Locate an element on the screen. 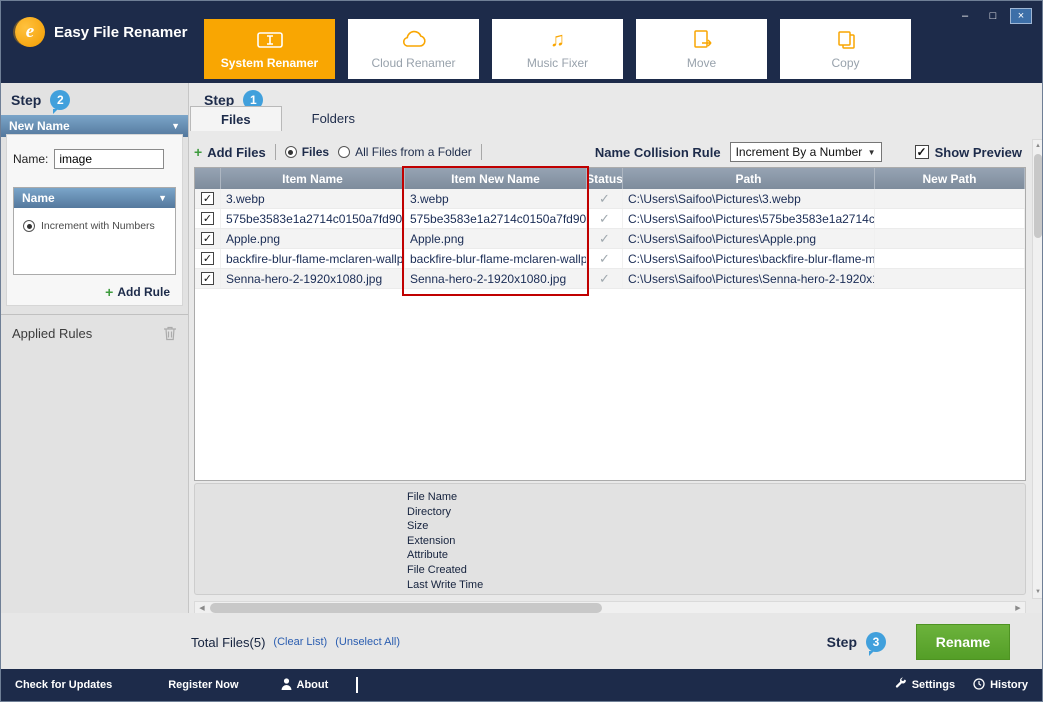  radio-all-files-from-folder: All Files from a Folder is located at coordinates (405, 152).